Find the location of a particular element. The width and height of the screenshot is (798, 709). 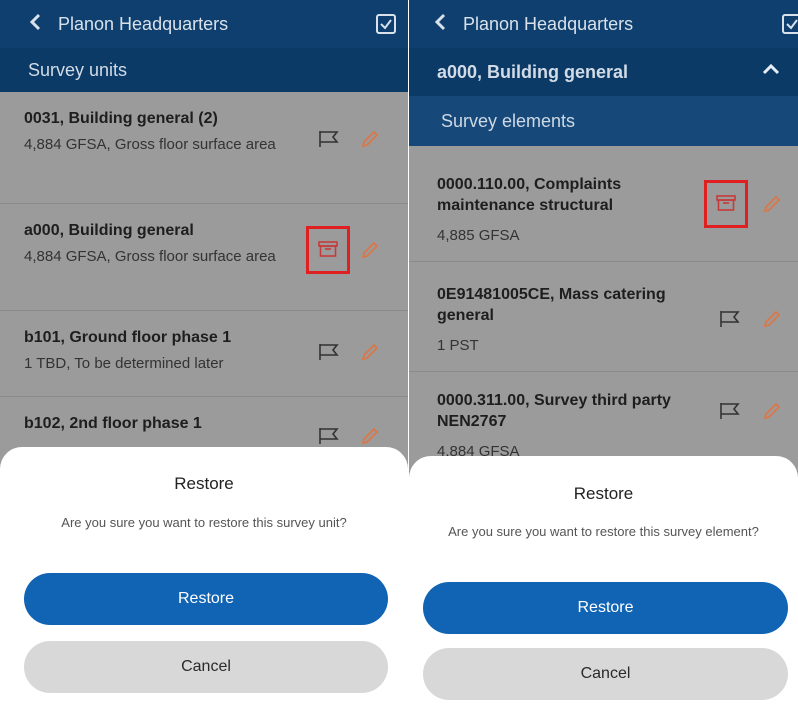

section-title: a000, Building general is located at coordinates (533, 71).